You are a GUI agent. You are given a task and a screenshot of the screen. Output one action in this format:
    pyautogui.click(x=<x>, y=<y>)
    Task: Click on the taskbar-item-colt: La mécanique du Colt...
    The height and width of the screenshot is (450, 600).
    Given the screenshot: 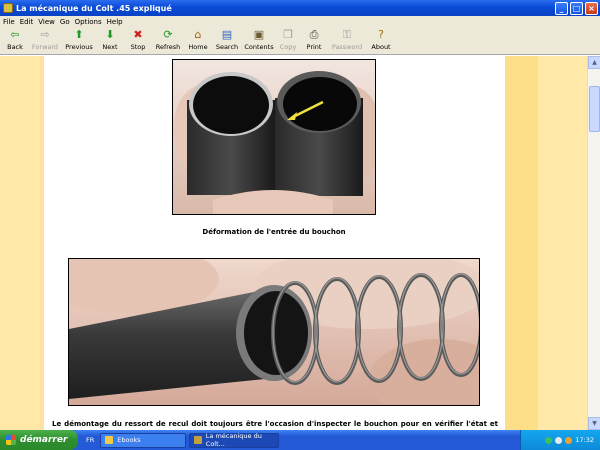 What is the action you would take?
    pyautogui.click(x=234, y=440)
    